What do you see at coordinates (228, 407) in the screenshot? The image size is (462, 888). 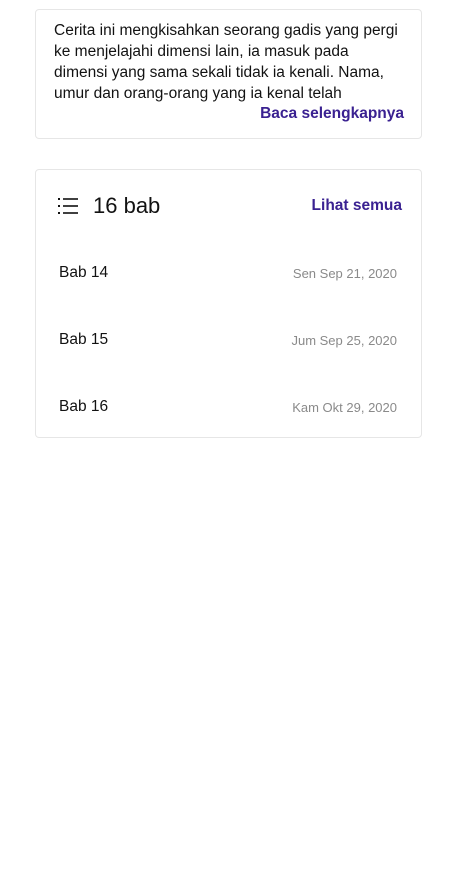 I see `chapter-row: Bab 16 Kam Okt 29, 2020` at bounding box center [228, 407].